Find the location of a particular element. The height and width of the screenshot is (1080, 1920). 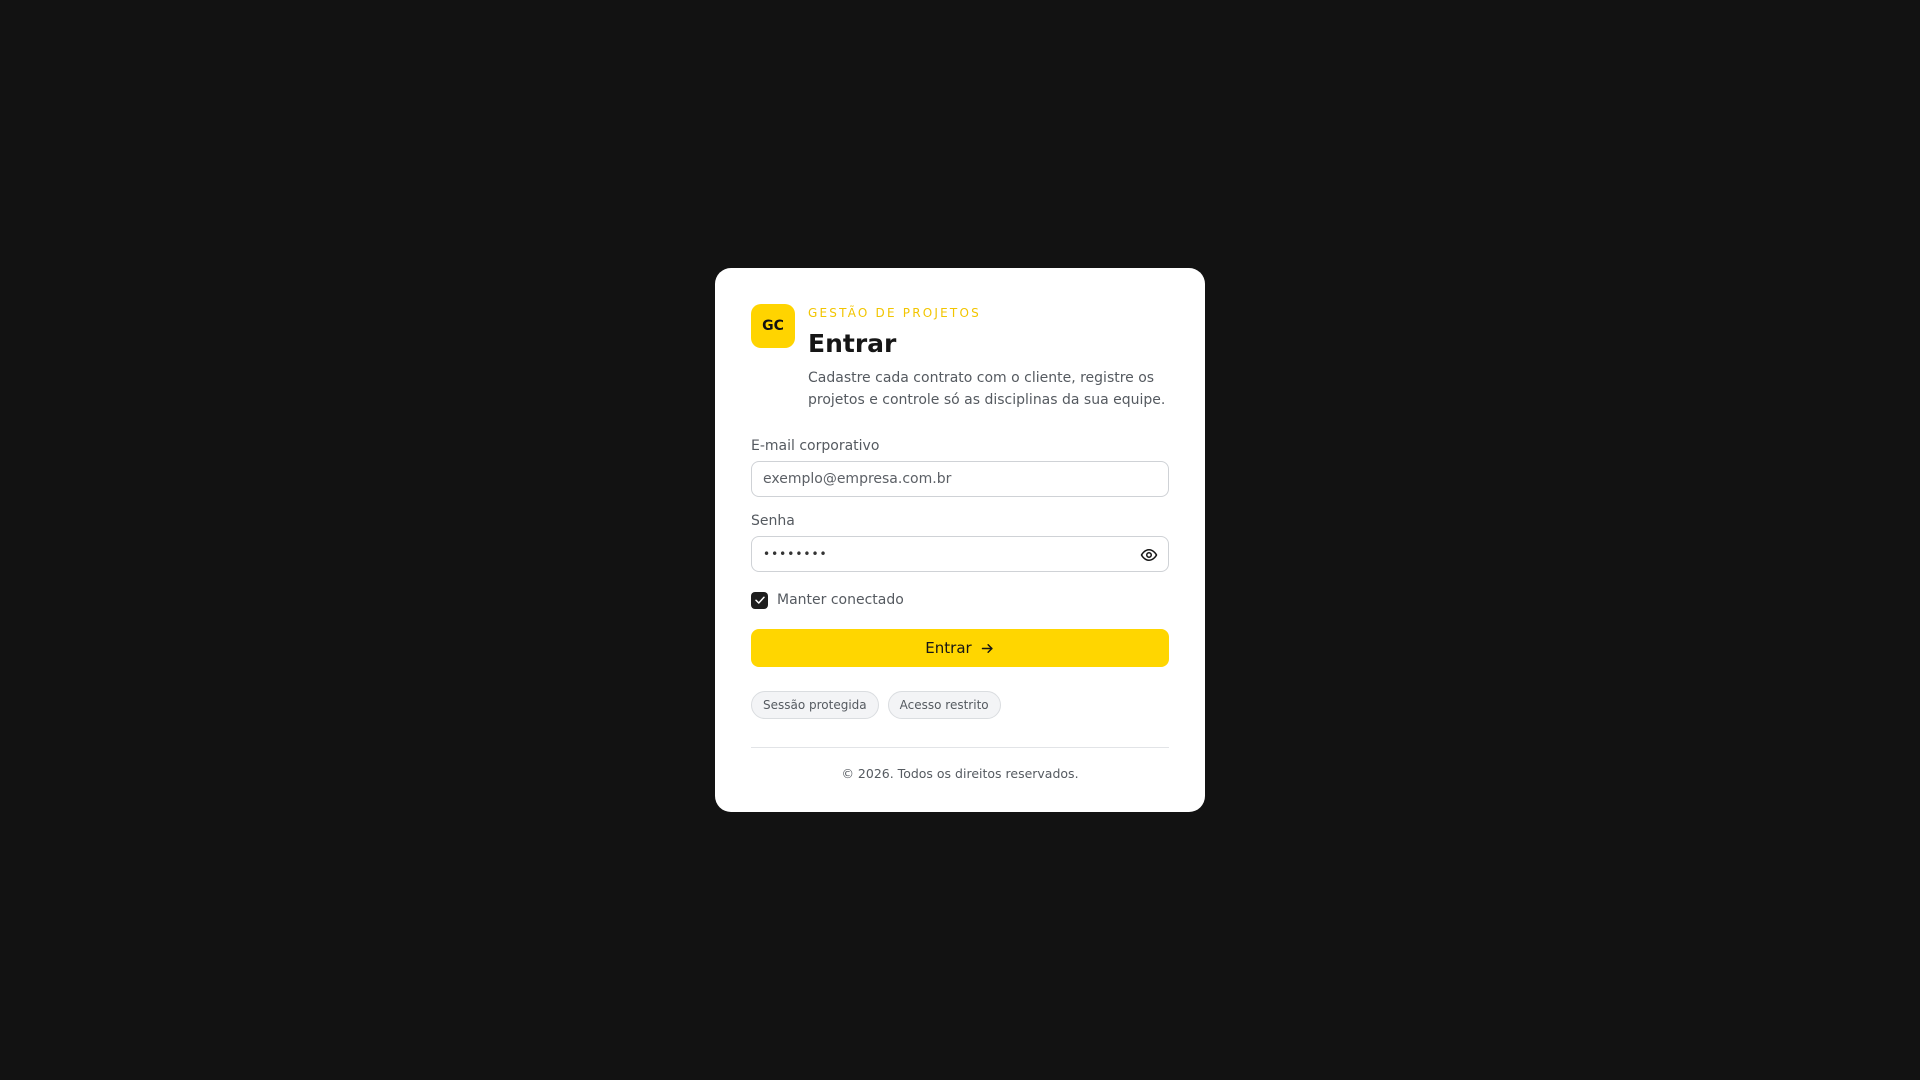

arrow-right-icon is located at coordinates (987, 648).